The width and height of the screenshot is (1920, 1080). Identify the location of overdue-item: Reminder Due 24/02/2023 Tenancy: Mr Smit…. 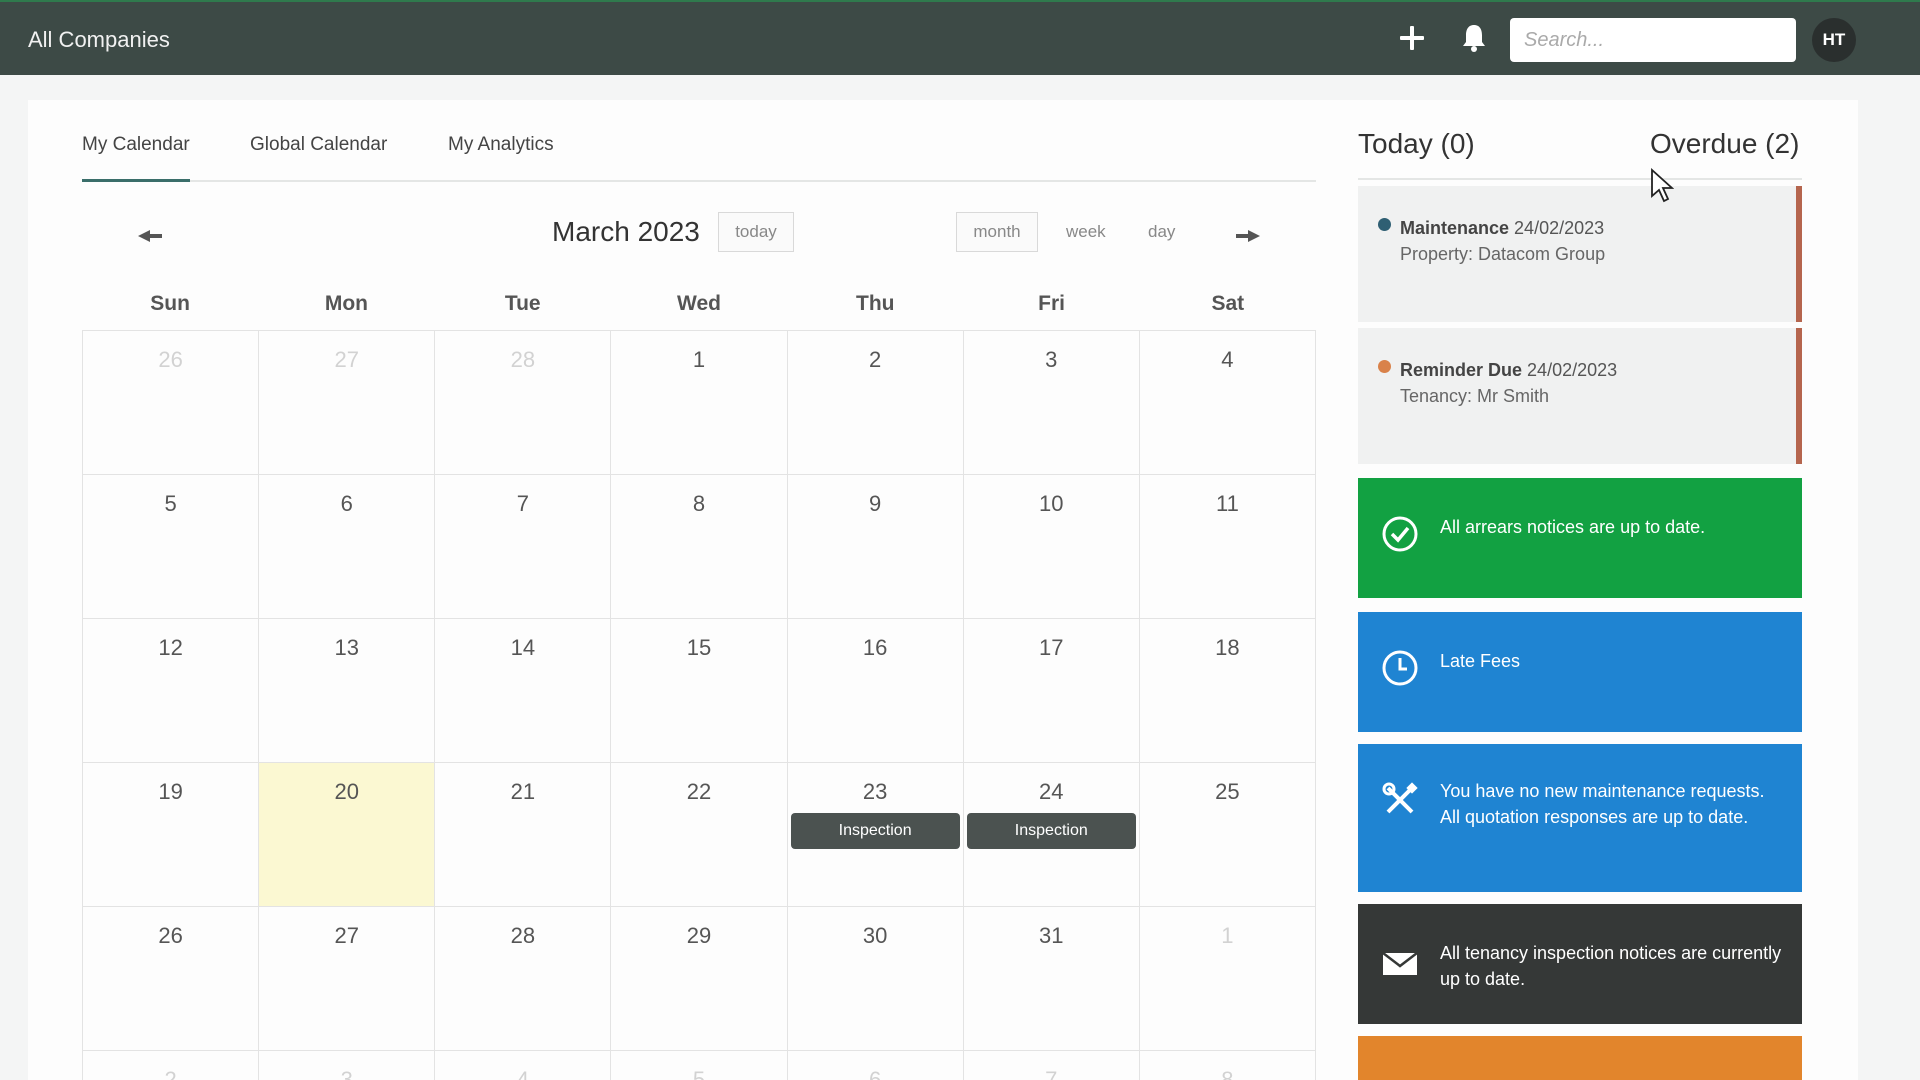
(1580, 396).